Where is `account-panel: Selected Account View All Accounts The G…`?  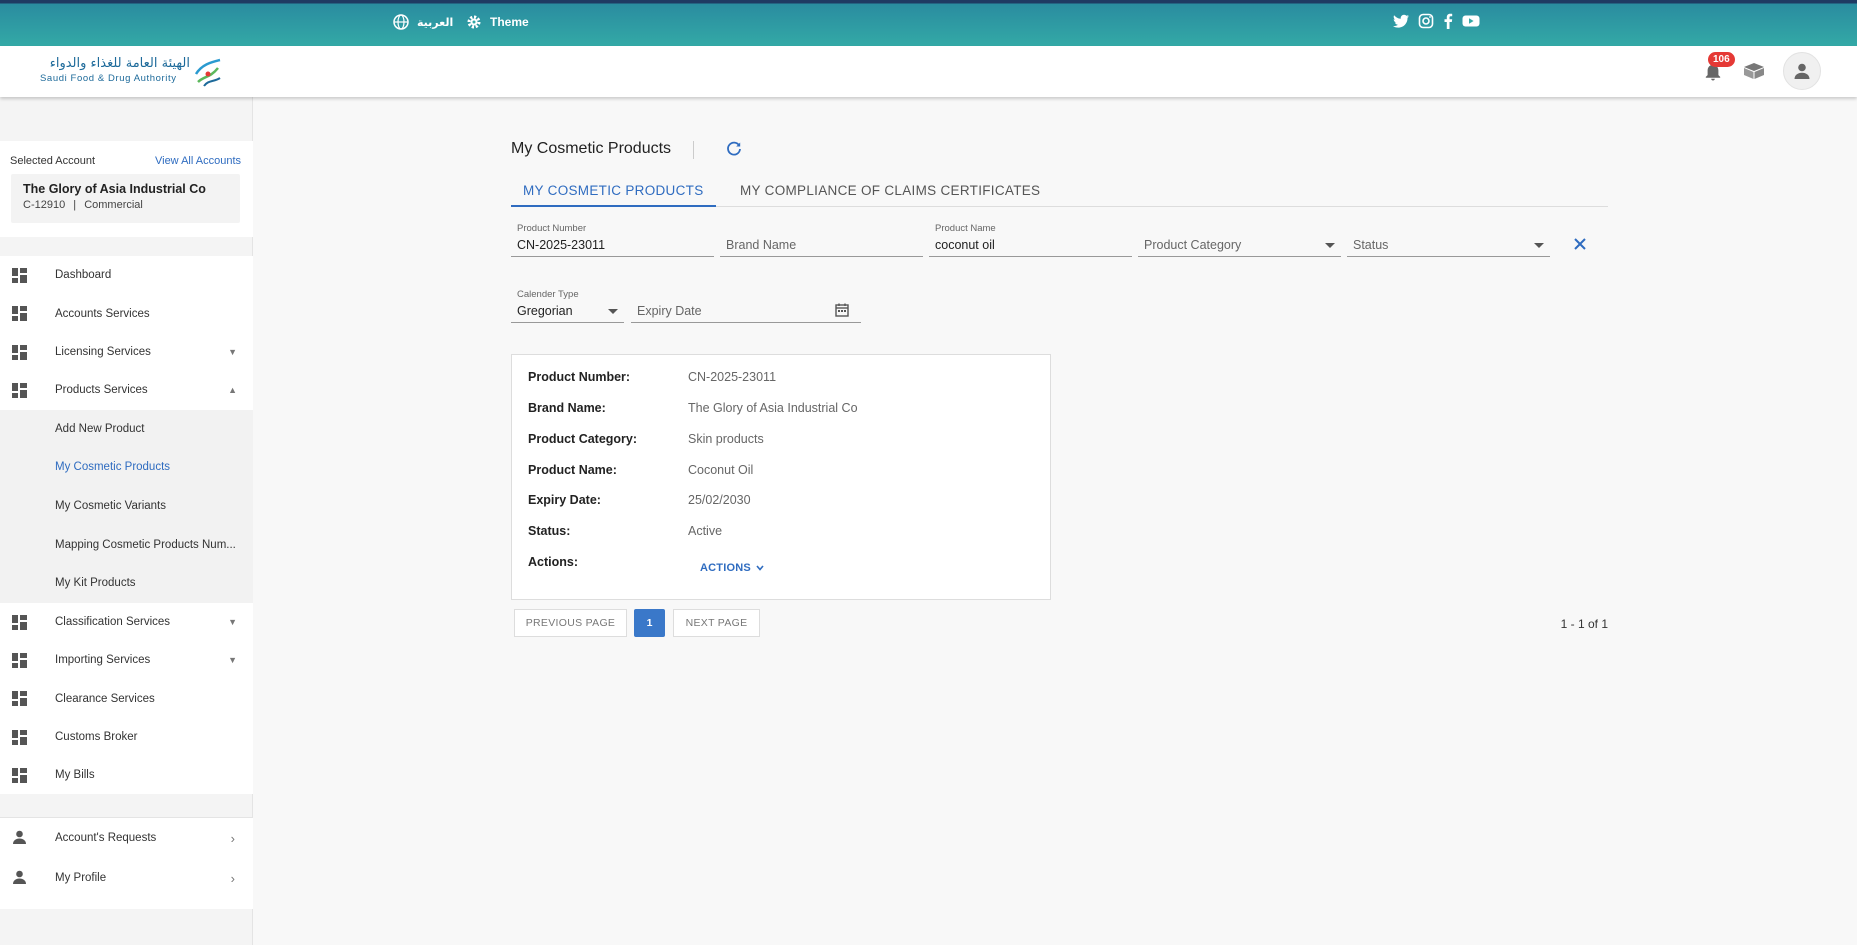 account-panel: Selected Account View All Accounts The G… is located at coordinates (126, 189).